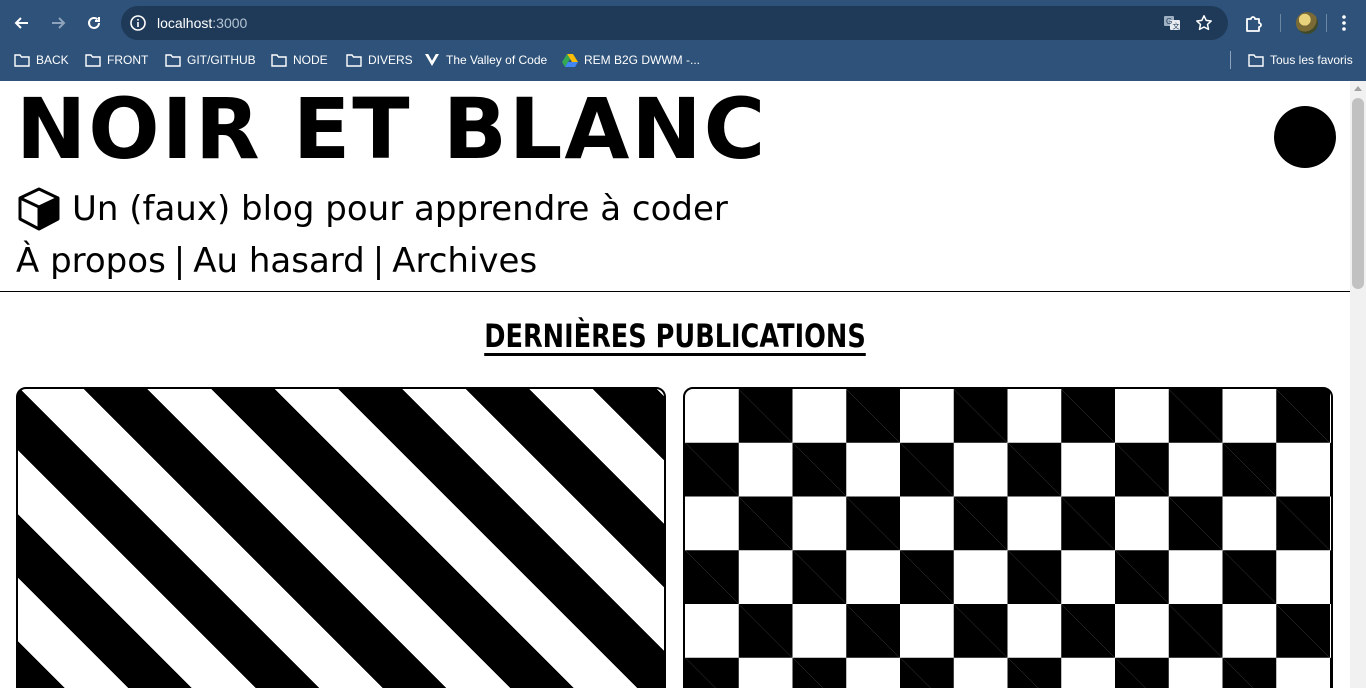  Describe the element at coordinates (674, 23) in the screenshot. I see `address-bar: localhost:3000 G文` at that location.